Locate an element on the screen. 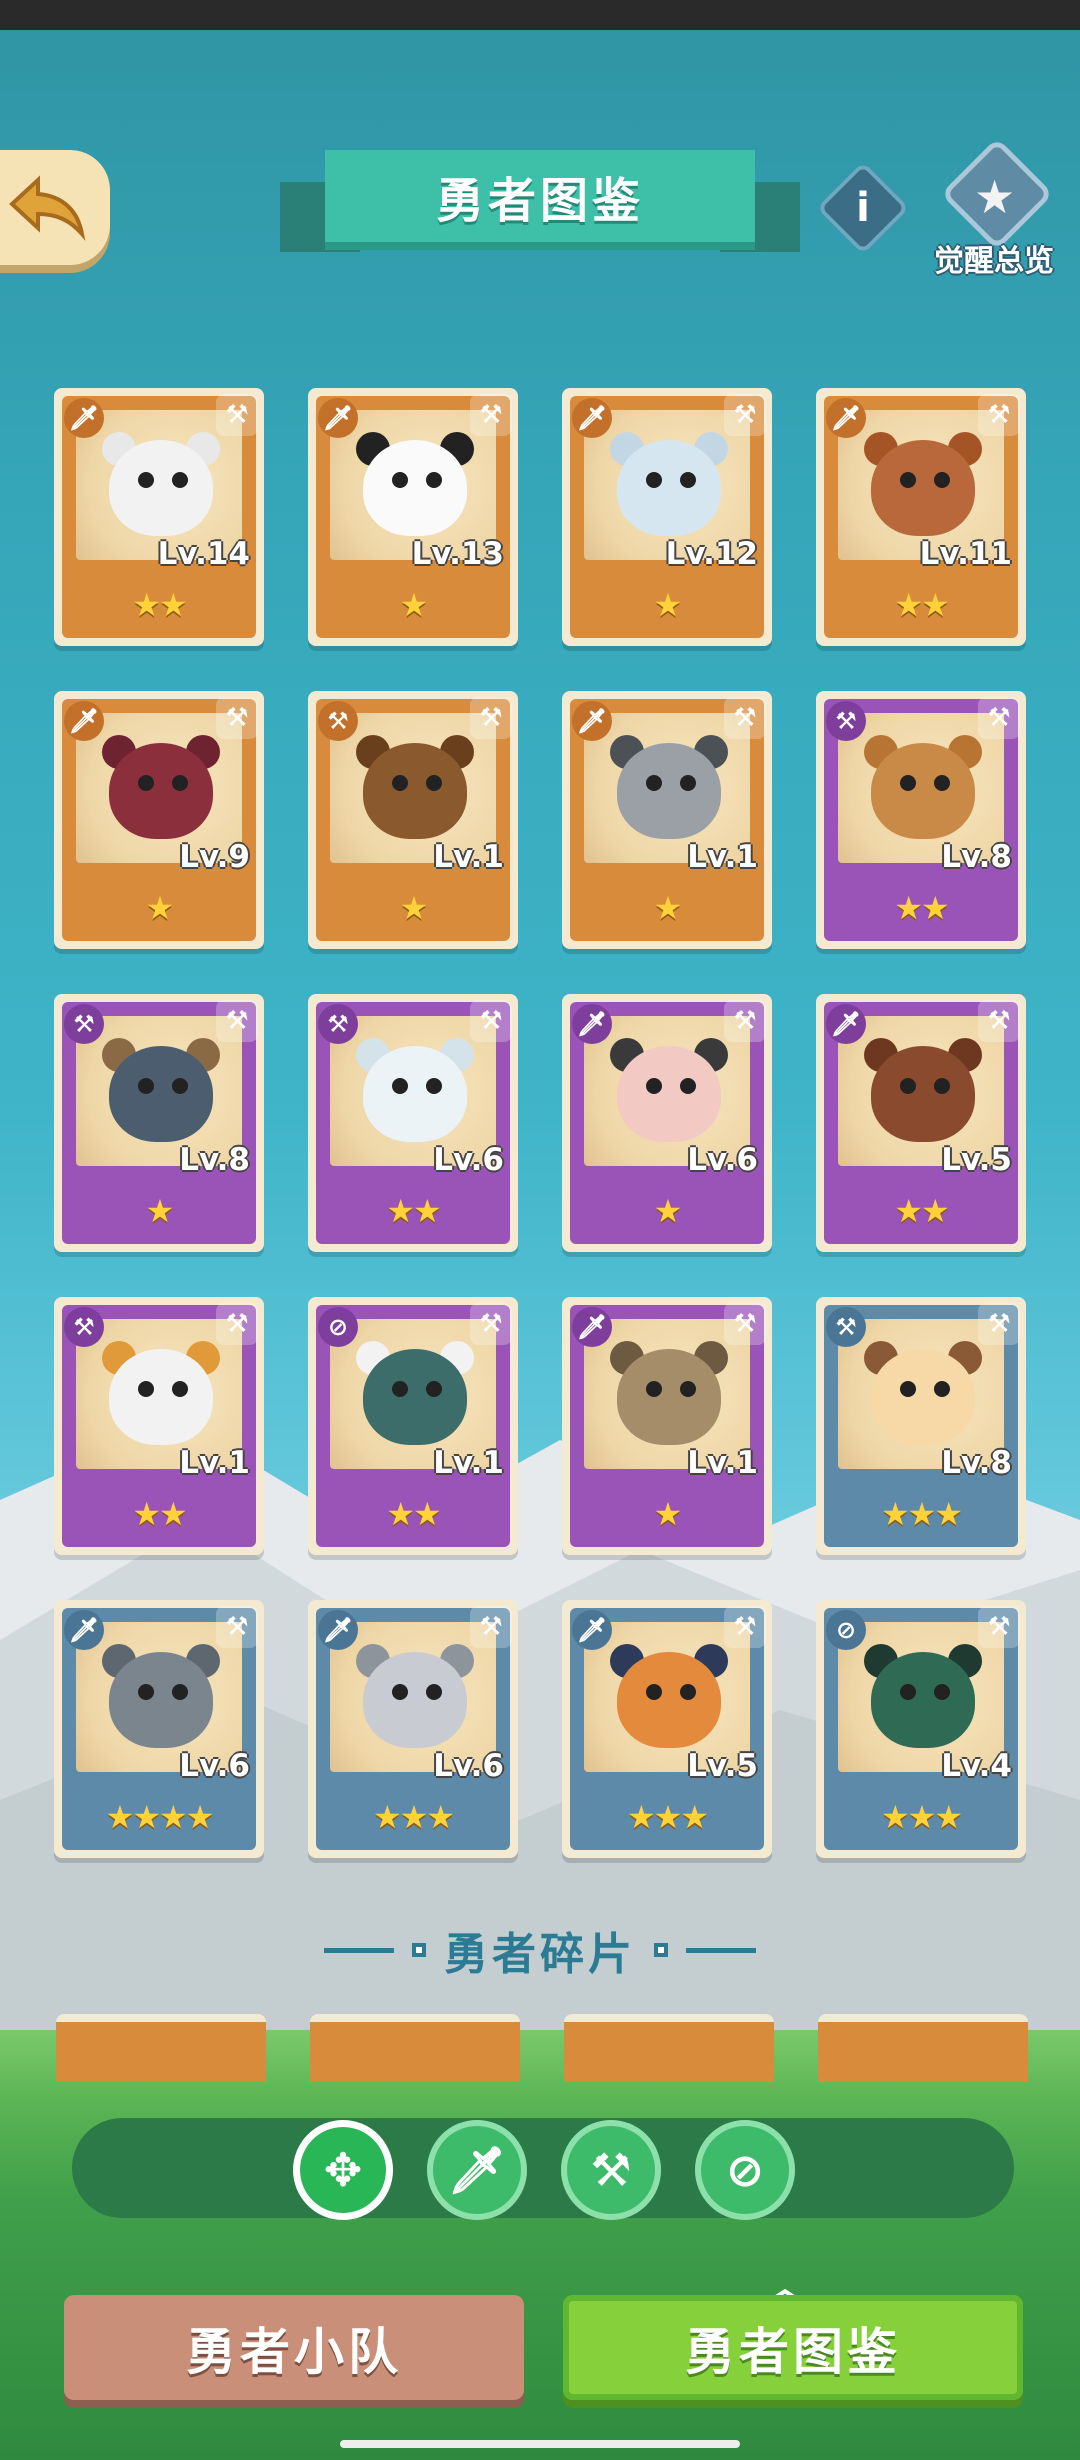  hero-card: ⚒ ⚒ Lv.1 ★ is located at coordinates (413, 820).